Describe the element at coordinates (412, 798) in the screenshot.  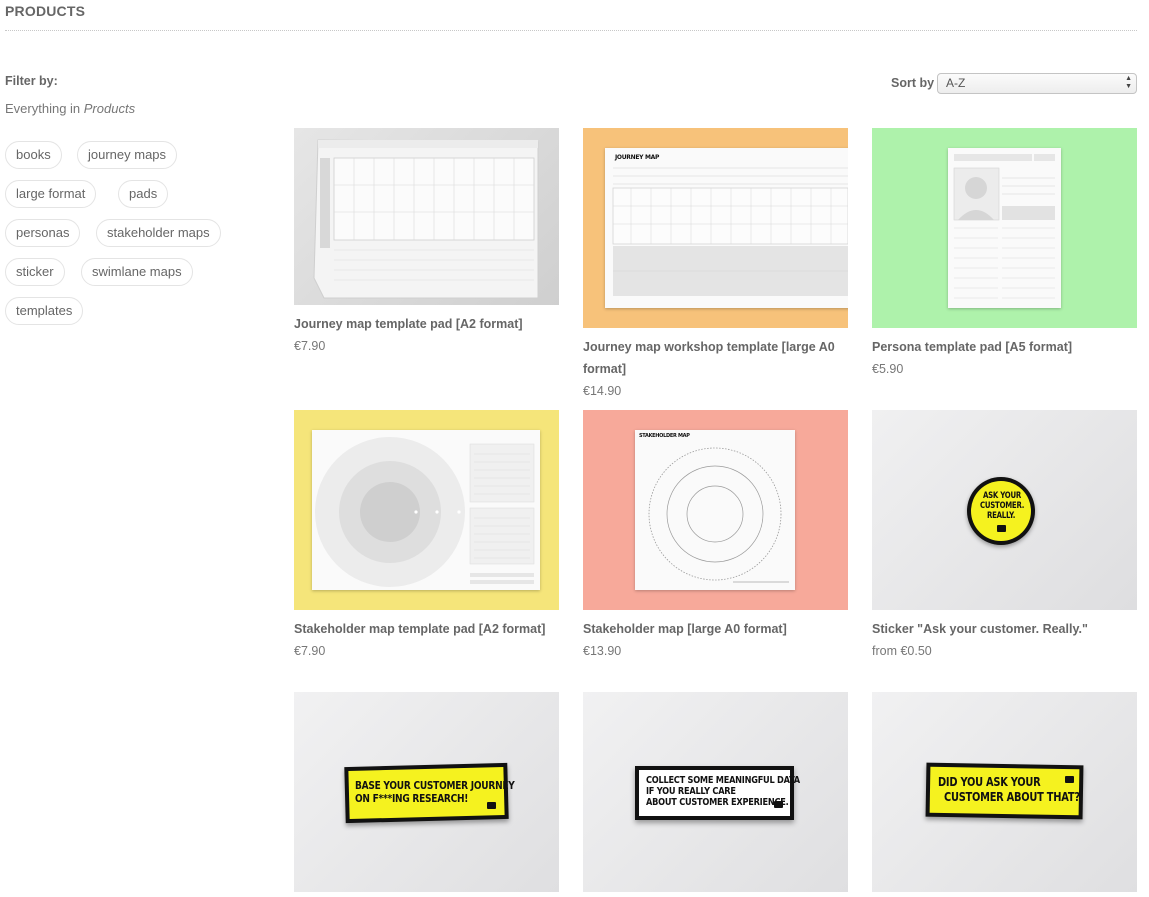
I see `artwork-research-sticker-line-2: ON F***ING RESEARCH!` at that location.